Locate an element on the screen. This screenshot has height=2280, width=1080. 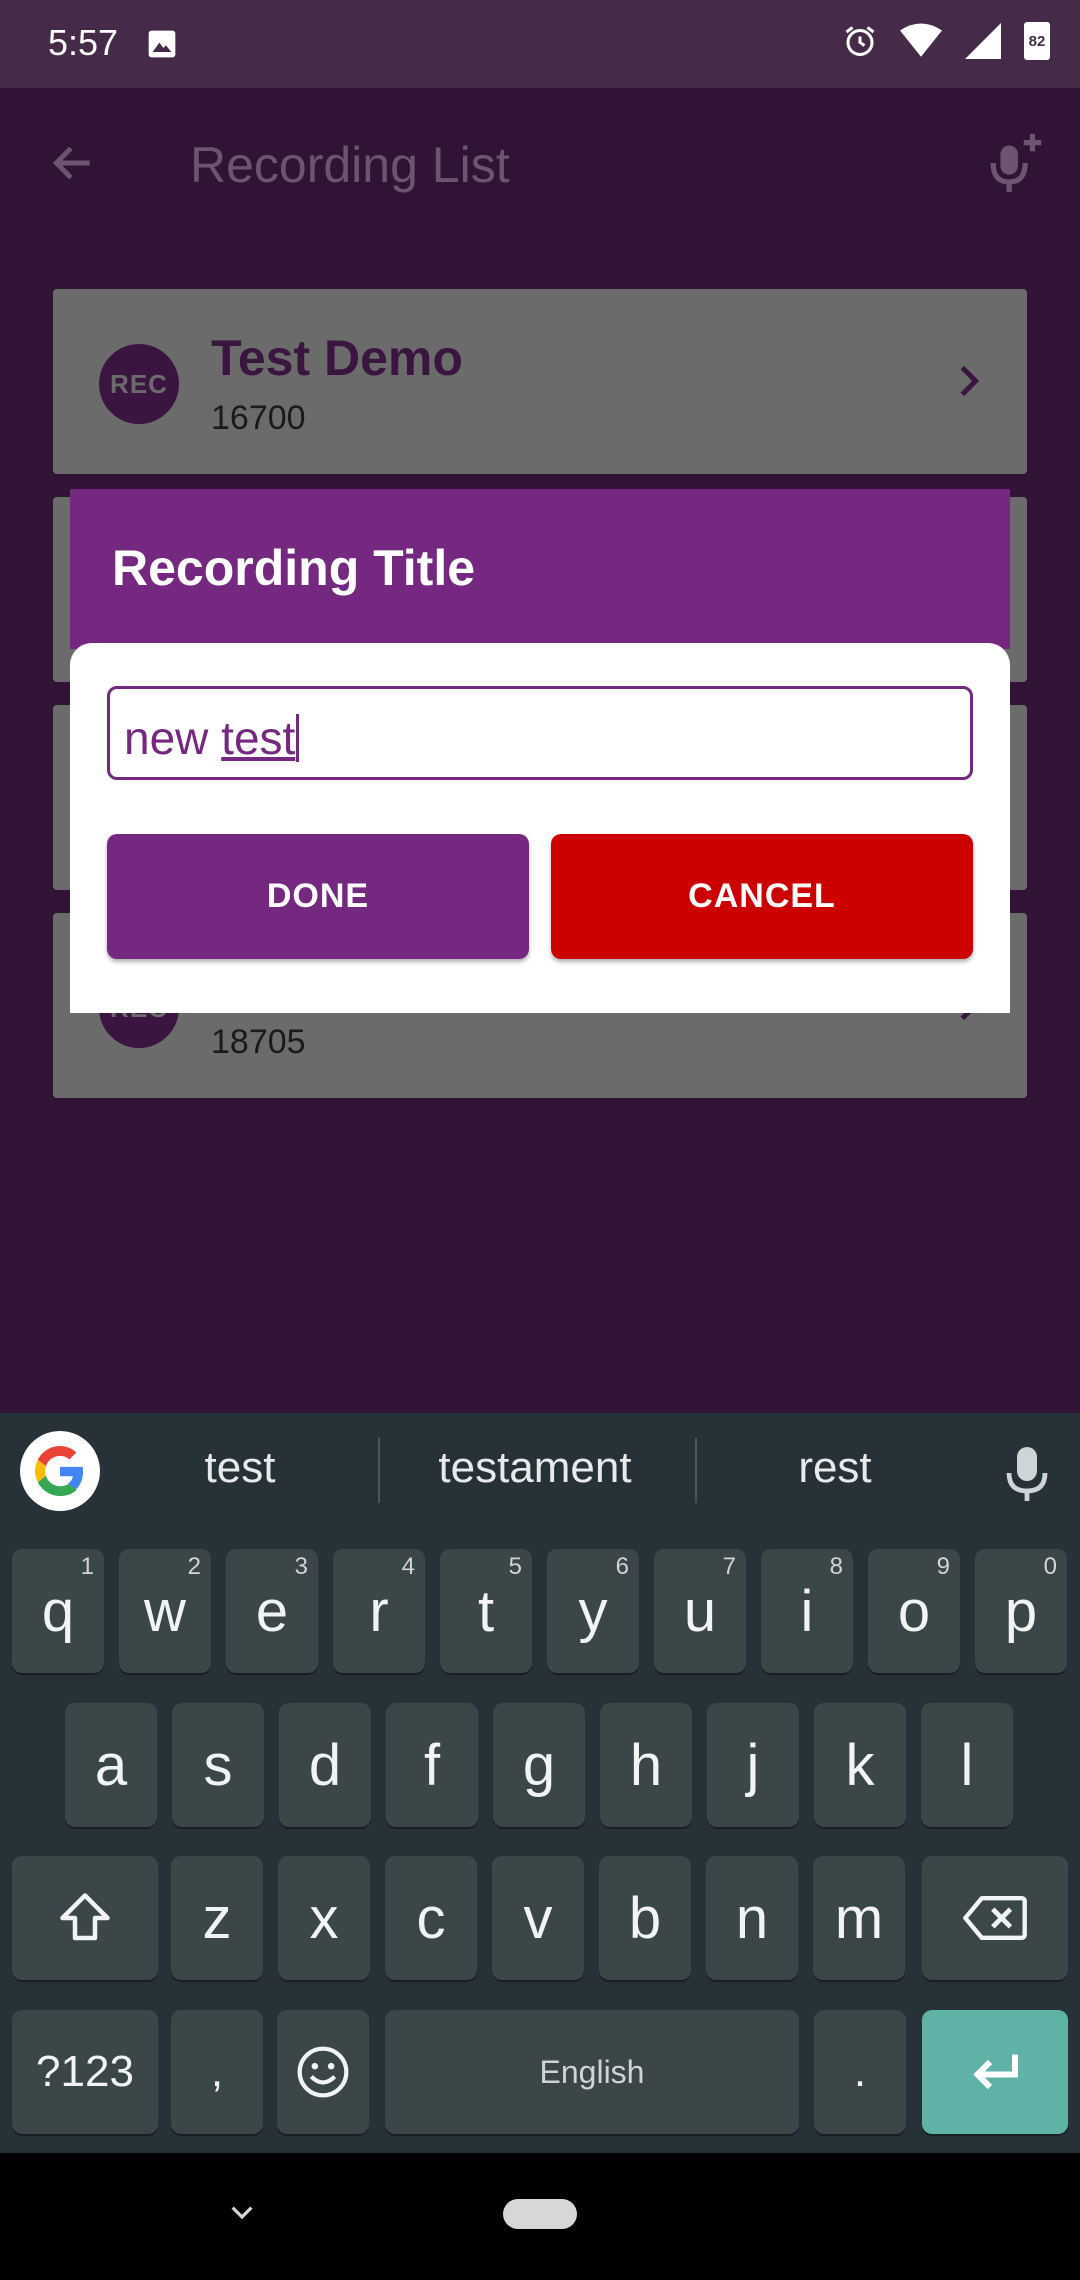
add-recording-mic-icon is located at coordinates (1015, 163).